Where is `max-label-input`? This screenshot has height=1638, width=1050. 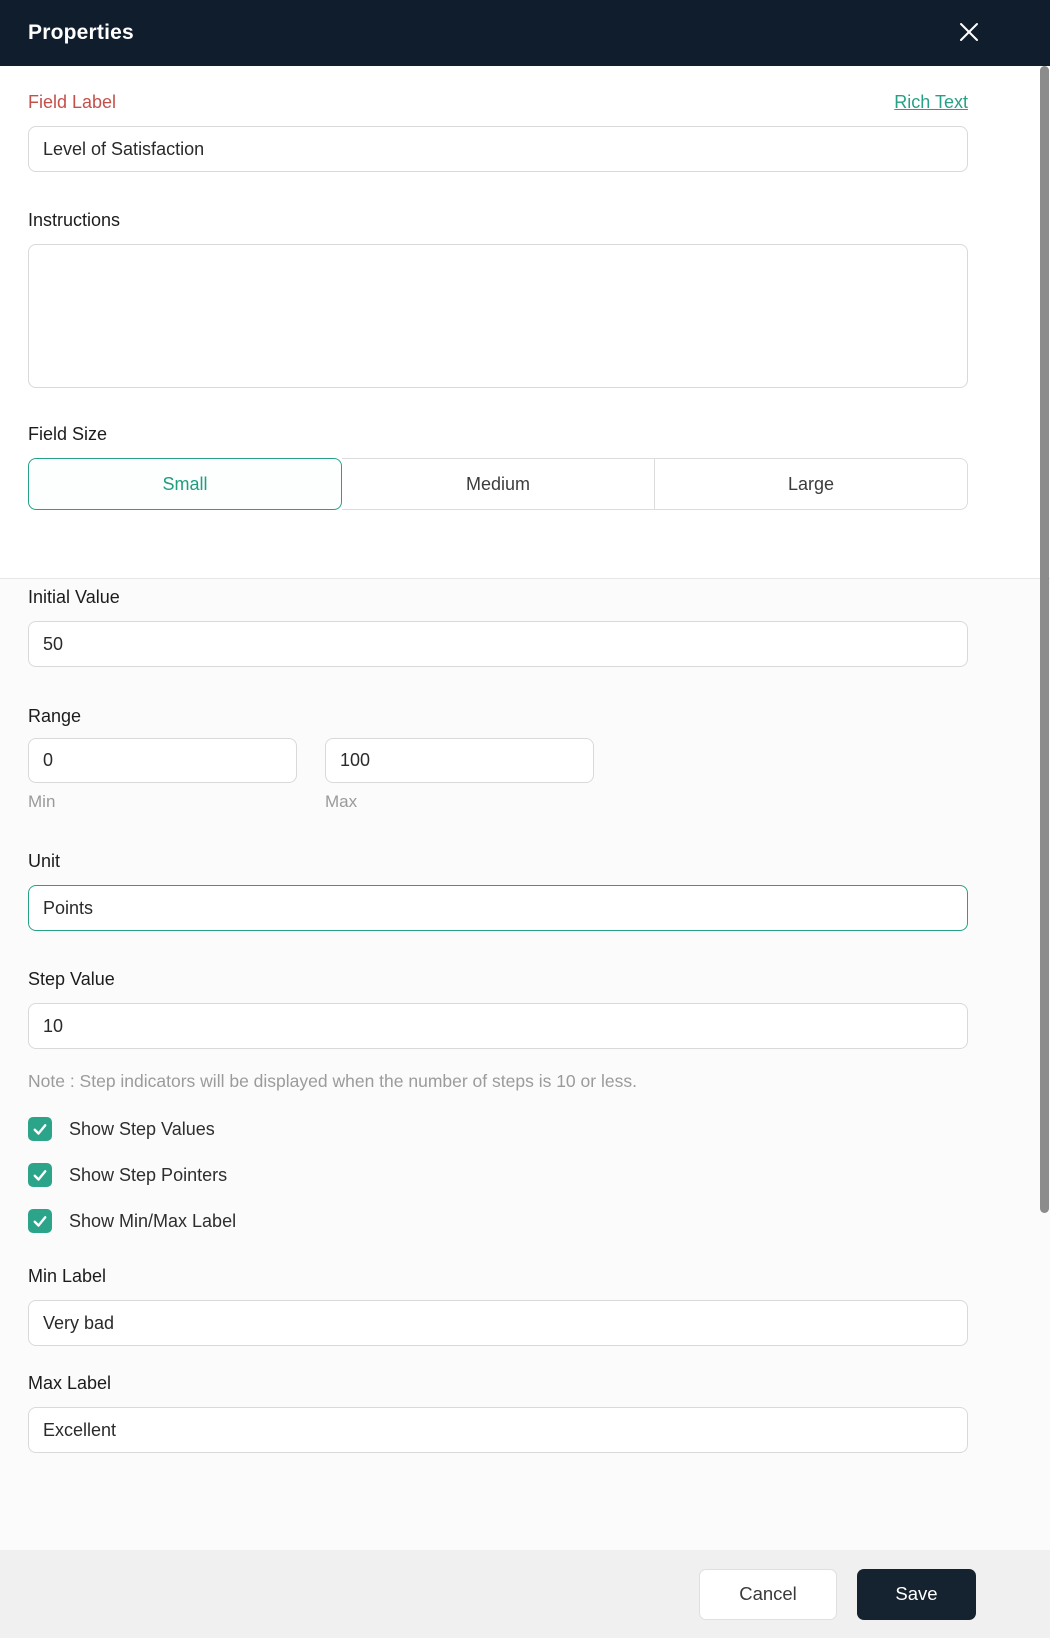
max-label-input is located at coordinates (498, 1430).